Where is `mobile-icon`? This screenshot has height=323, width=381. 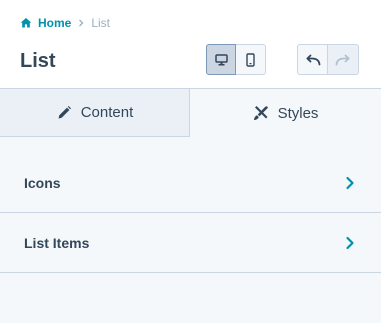
mobile-icon is located at coordinates (250, 59).